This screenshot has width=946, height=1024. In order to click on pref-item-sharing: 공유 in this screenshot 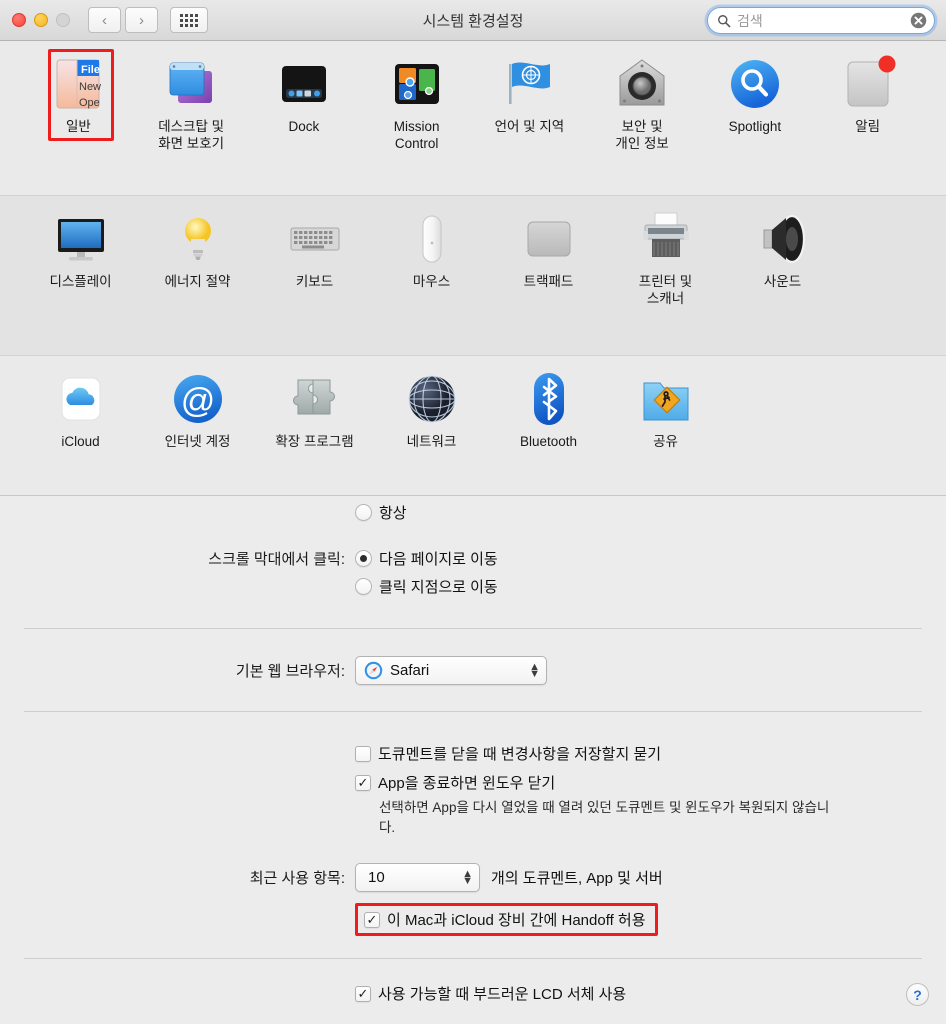, I will do `click(665, 426)`.